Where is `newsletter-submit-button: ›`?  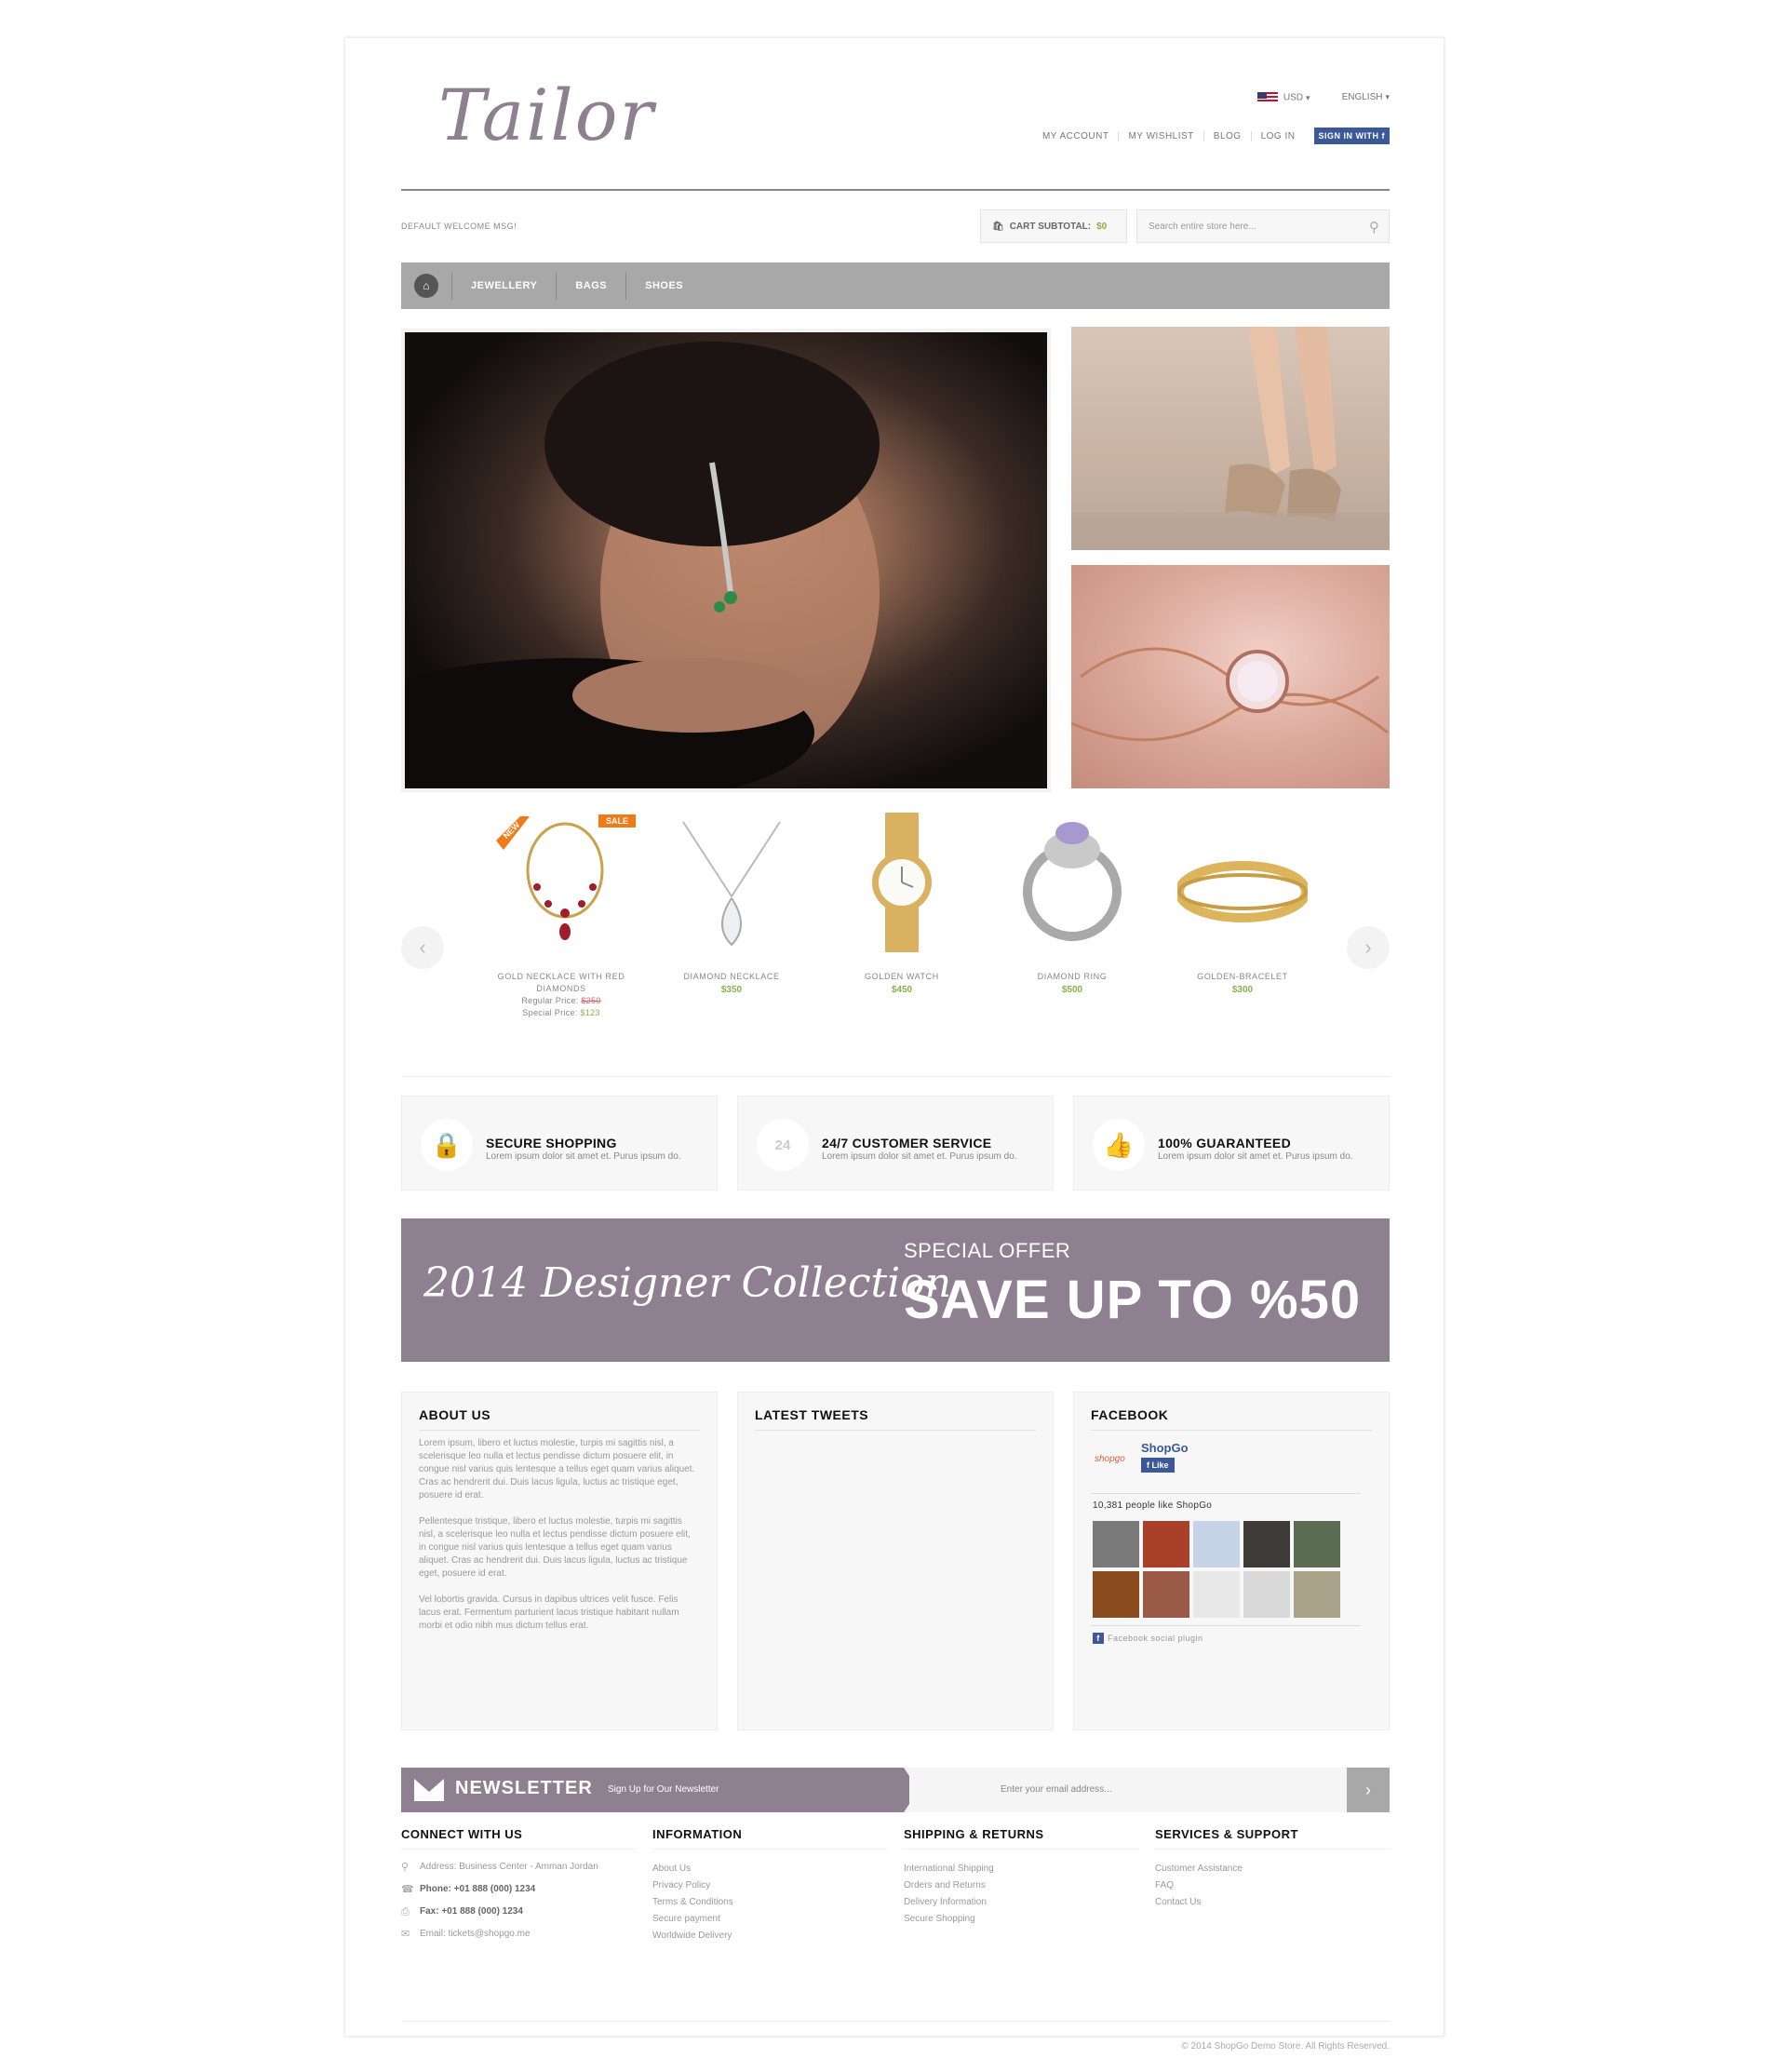 newsletter-submit-button: › is located at coordinates (1368, 1790).